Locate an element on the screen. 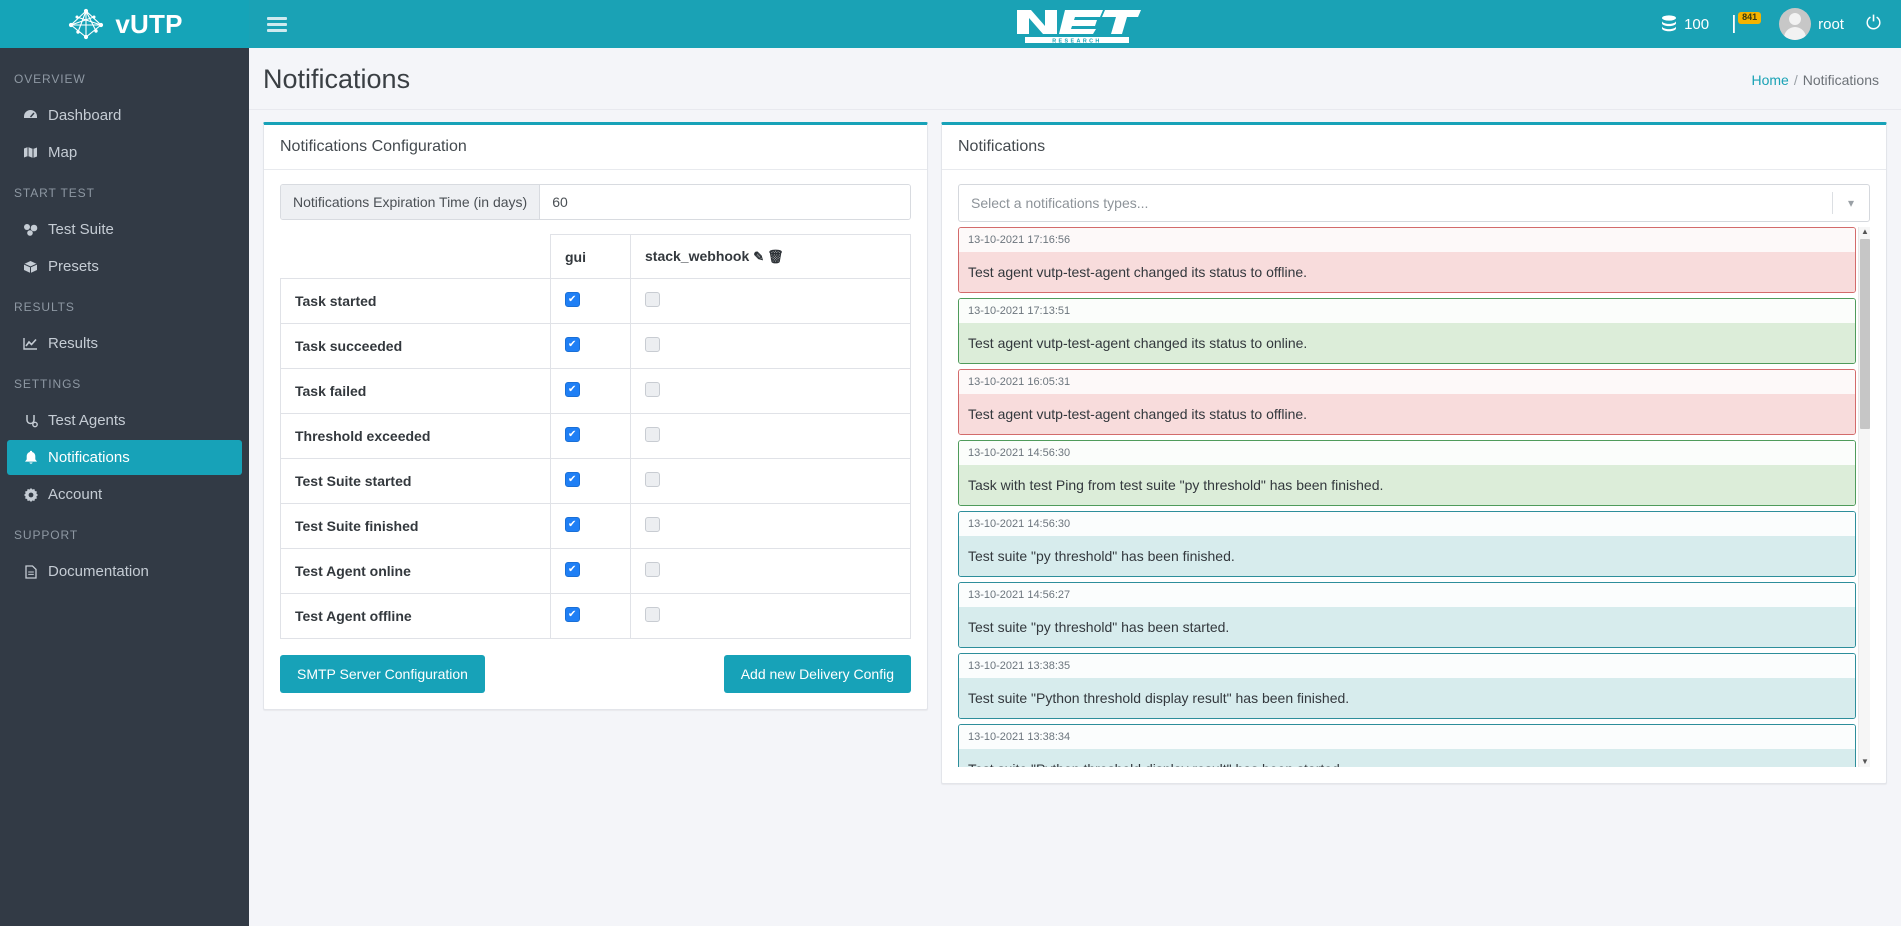 Image resolution: width=1901 pixels, height=926 pixels. event-label: Threshold exceeded is located at coordinates (415, 436).